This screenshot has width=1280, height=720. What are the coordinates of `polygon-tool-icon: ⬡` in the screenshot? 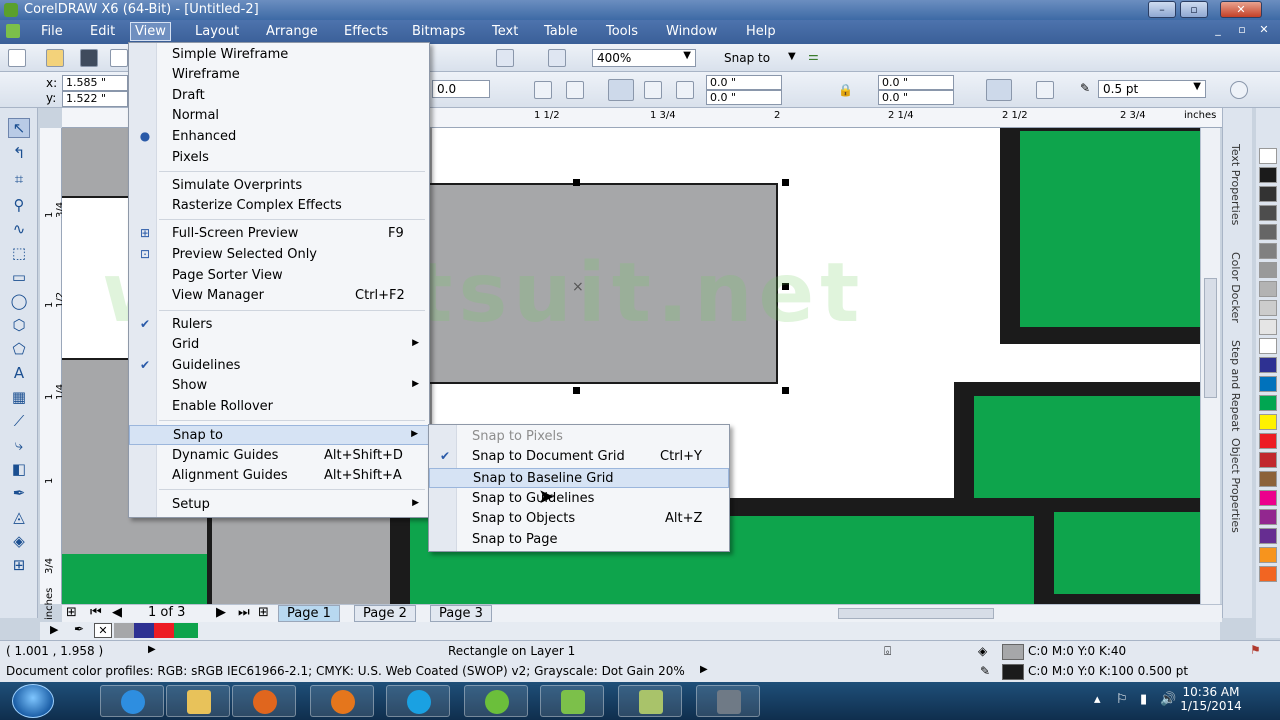 It's located at (19, 326).